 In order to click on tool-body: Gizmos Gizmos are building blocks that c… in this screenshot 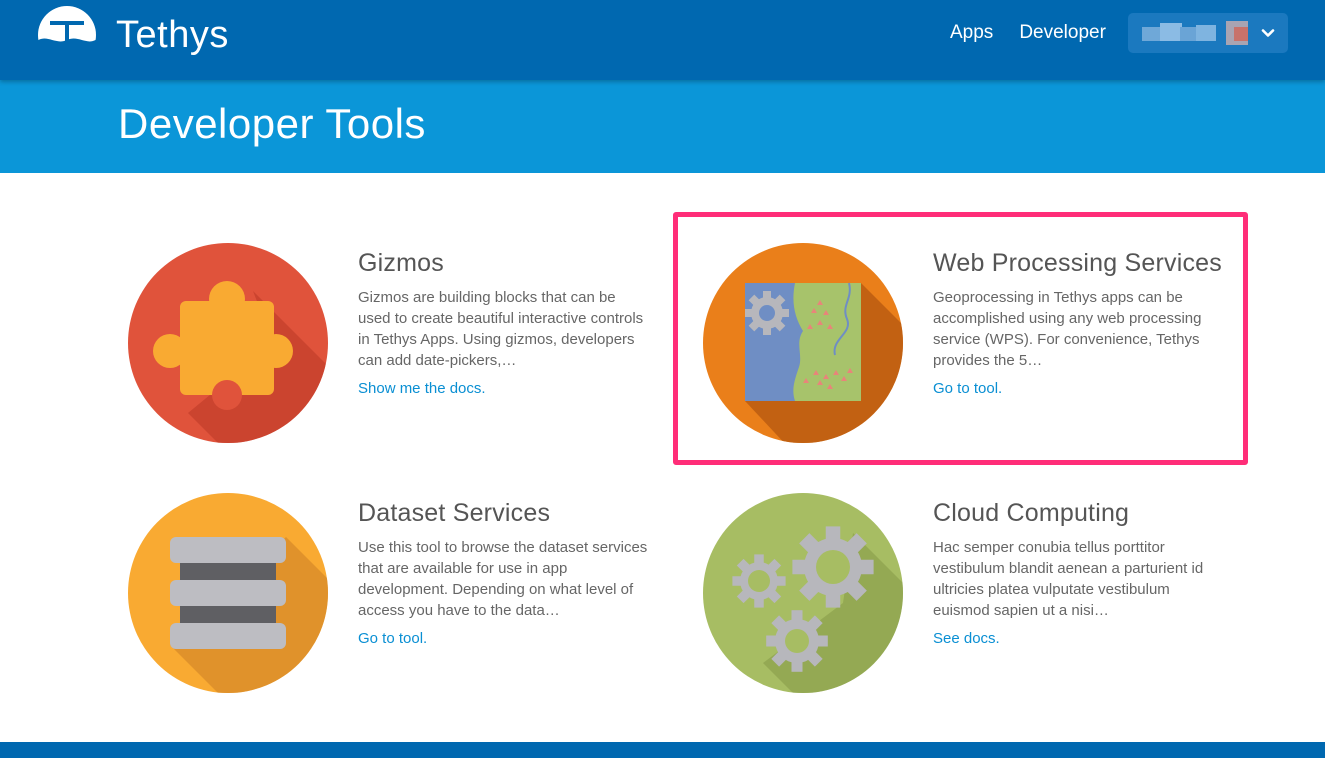, I will do `click(503, 322)`.